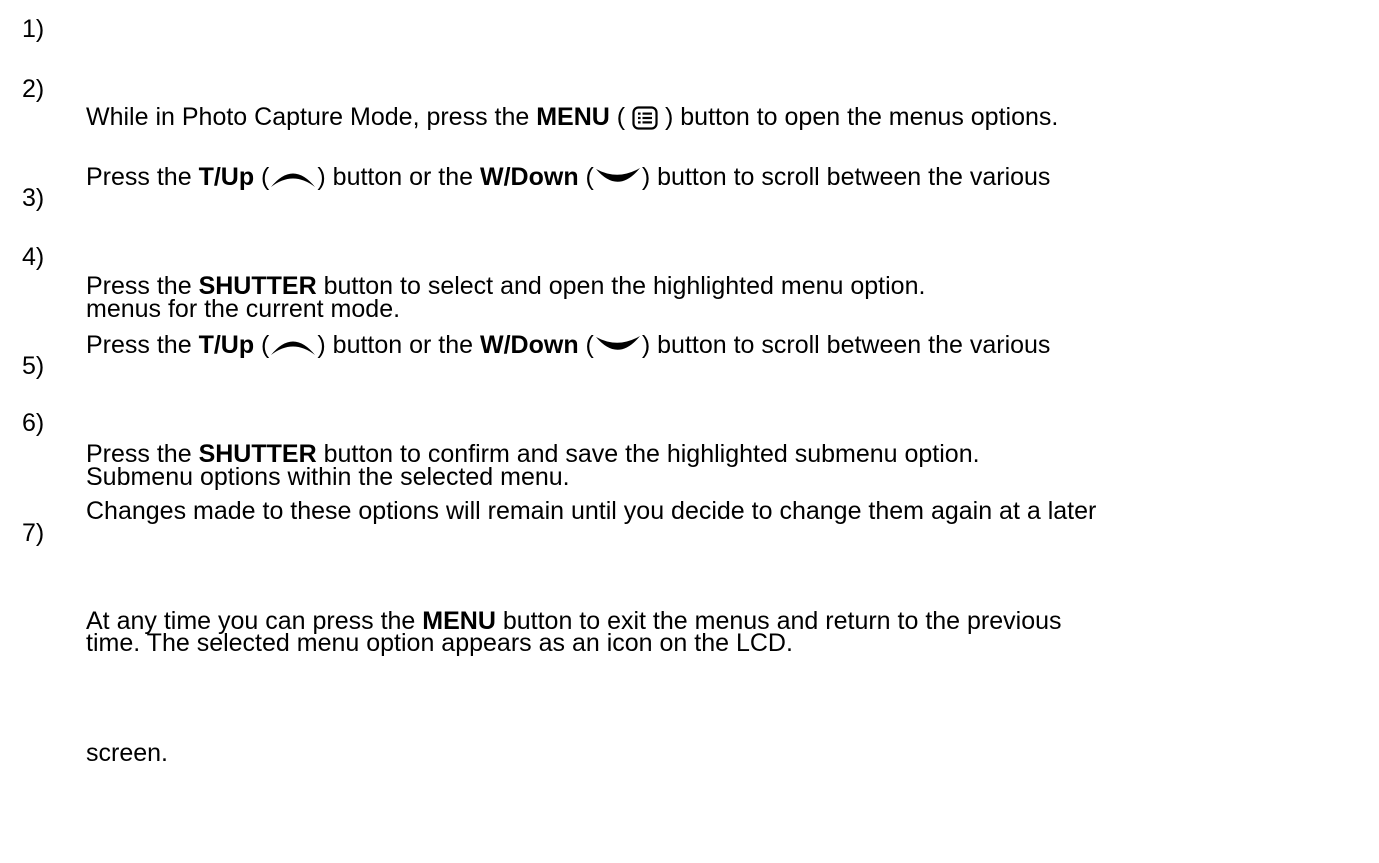  Describe the element at coordinates (33, 257) in the screenshot. I see `step-number: 4)` at that location.